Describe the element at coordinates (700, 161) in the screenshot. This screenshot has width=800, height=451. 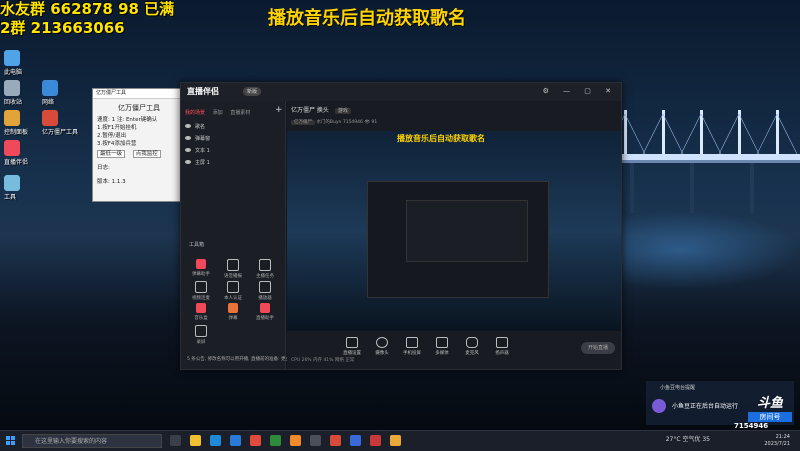
I see `bridge-scenery` at that location.